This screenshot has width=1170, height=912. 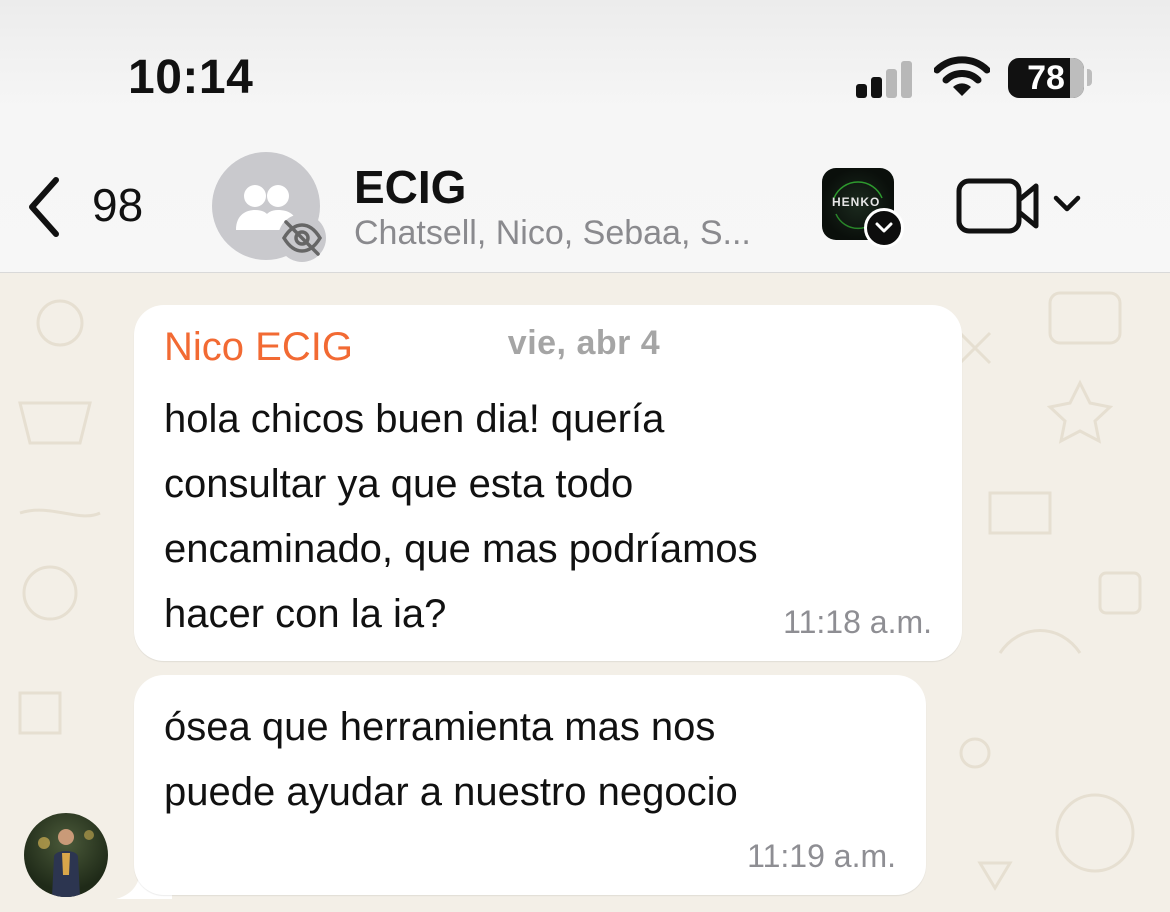 What do you see at coordinates (584, 343) in the screenshot?
I see `date-separator: vie, abr 4` at bounding box center [584, 343].